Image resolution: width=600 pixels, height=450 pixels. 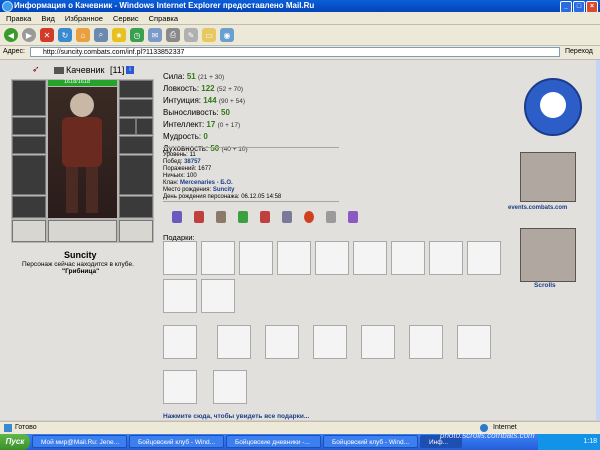 I want to click on ring2-slot, so click(x=144, y=126).